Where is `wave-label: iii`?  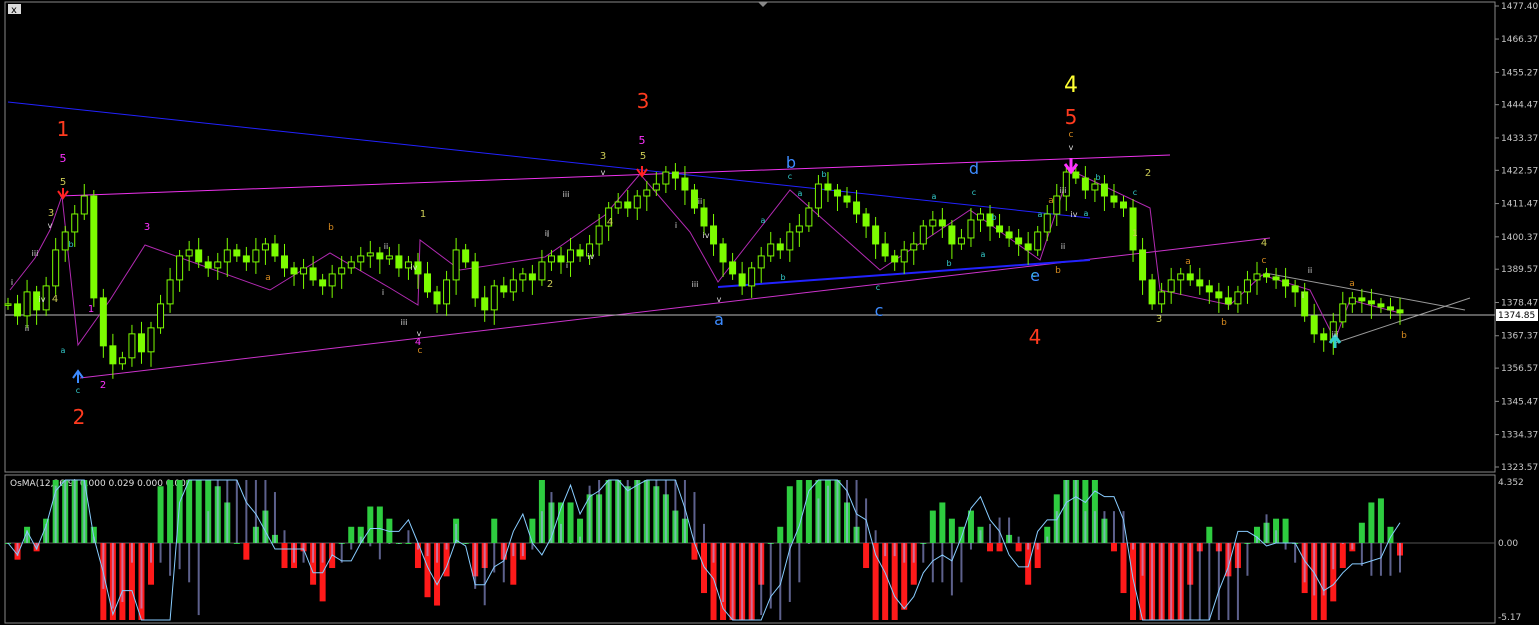 wave-label: iii is located at coordinates (1063, 190).